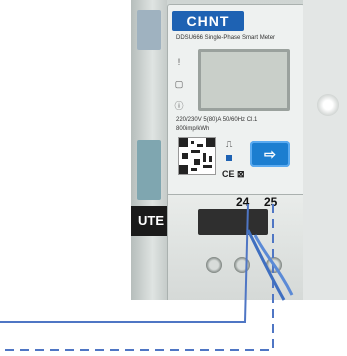 Image resolution: width=347 pixels, height=356 pixels. What do you see at coordinates (179, 84) in the screenshot?
I see `square-icon: ▢` at bounding box center [179, 84].